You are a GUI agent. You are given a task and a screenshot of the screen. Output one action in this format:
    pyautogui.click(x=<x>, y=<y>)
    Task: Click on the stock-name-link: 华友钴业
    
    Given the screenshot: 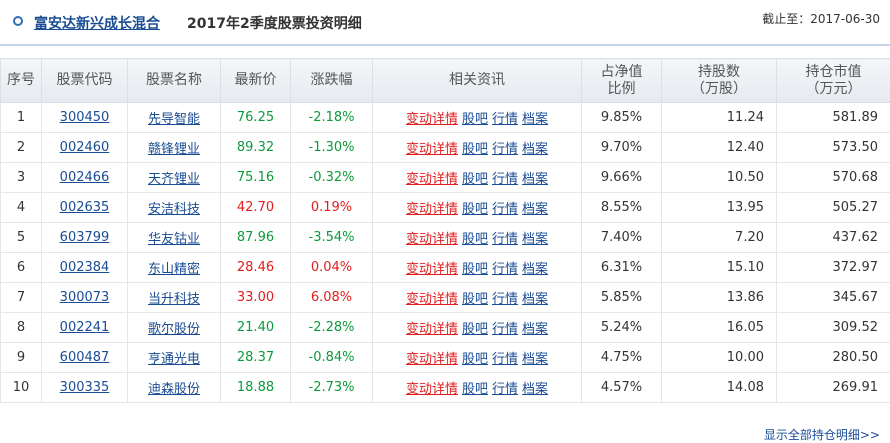 What is the action you would take?
    pyautogui.click(x=174, y=239)
    